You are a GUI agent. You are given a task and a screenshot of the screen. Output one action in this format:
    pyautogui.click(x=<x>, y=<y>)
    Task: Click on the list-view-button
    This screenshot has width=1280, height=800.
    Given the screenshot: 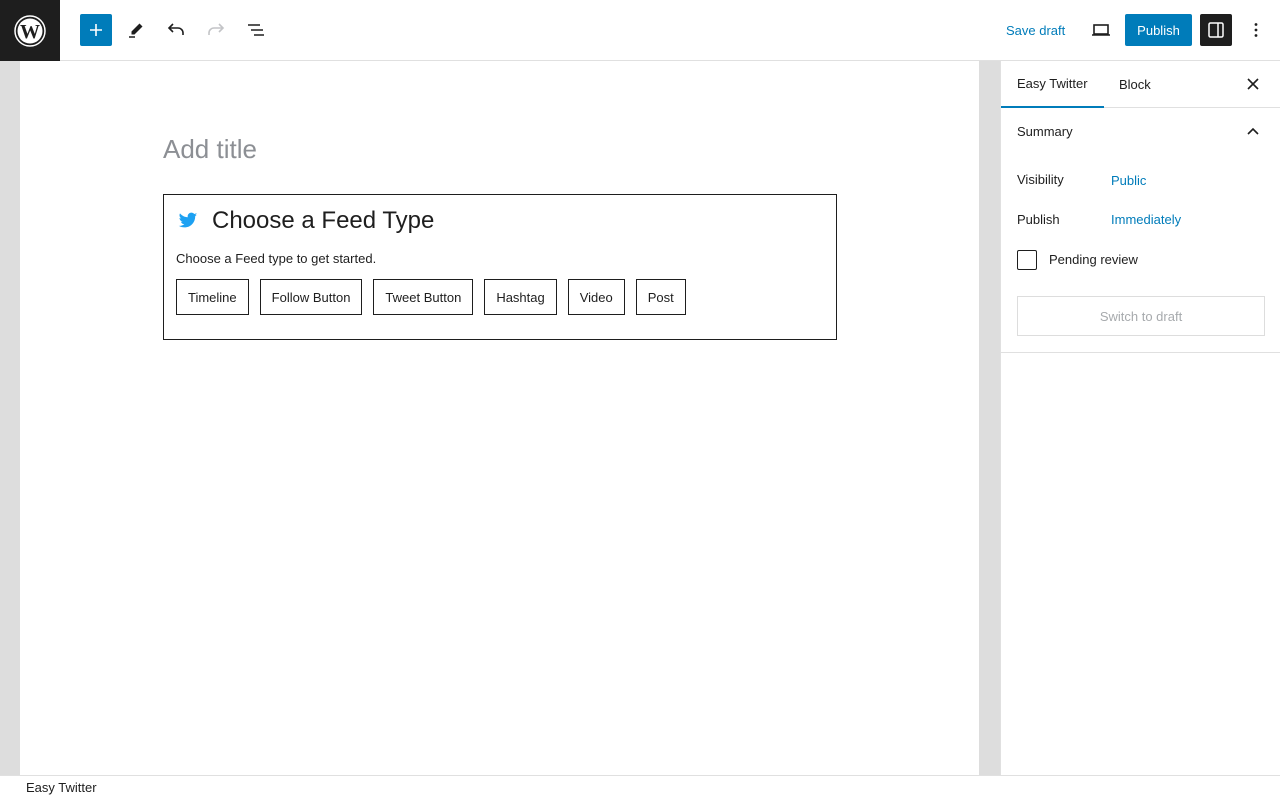 What is the action you would take?
    pyautogui.click(x=256, y=30)
    